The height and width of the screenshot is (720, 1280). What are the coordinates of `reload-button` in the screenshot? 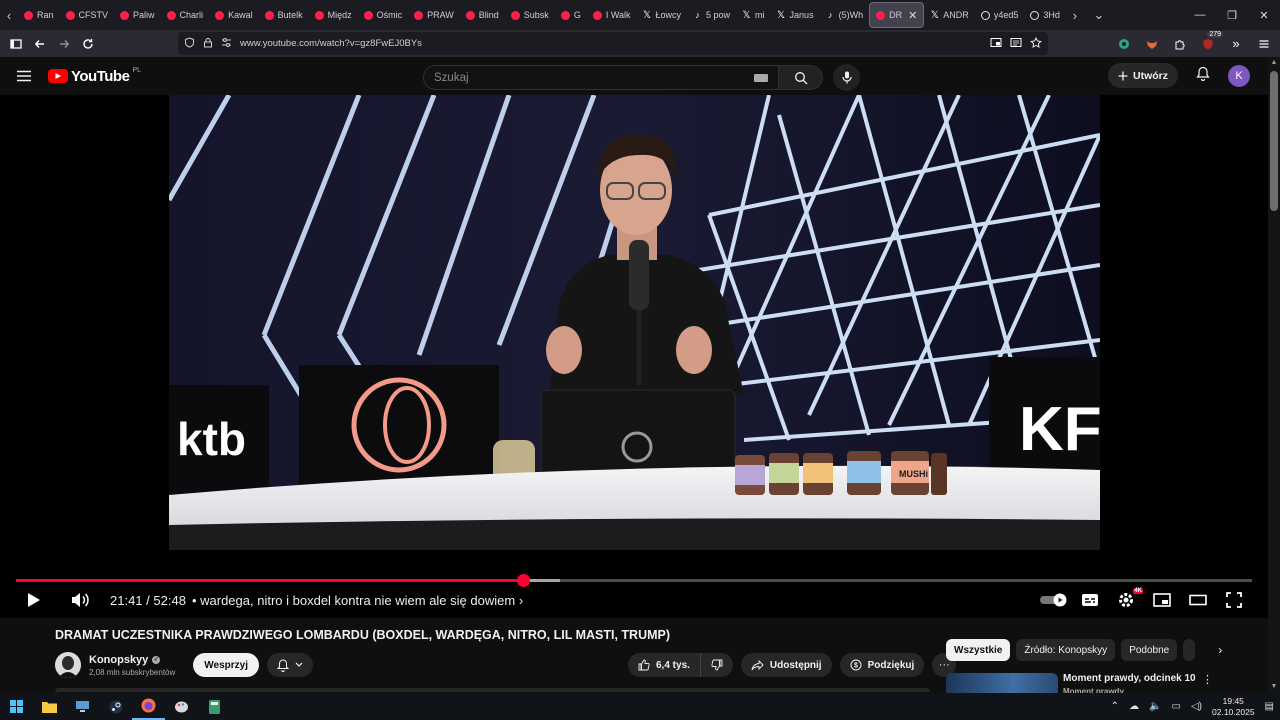 It's located at (88, 44).